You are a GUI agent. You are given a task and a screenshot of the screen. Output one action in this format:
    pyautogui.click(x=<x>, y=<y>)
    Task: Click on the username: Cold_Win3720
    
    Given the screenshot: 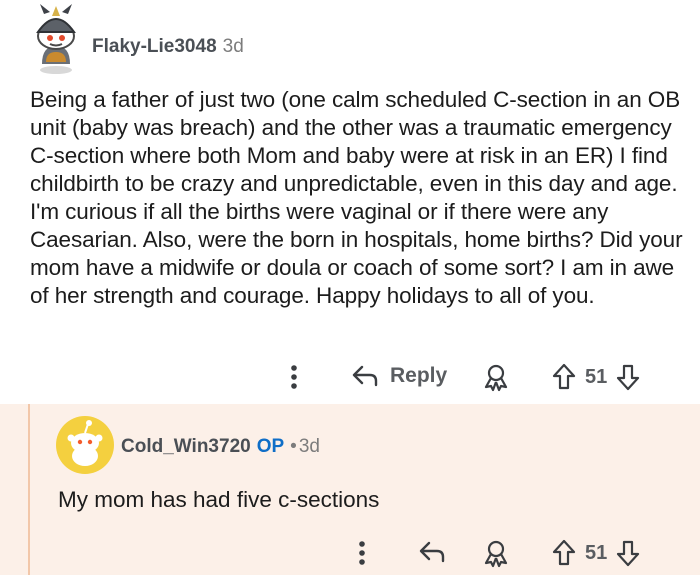 What is the action you would take?
    pyautogui.click(x=186, y=446)
    